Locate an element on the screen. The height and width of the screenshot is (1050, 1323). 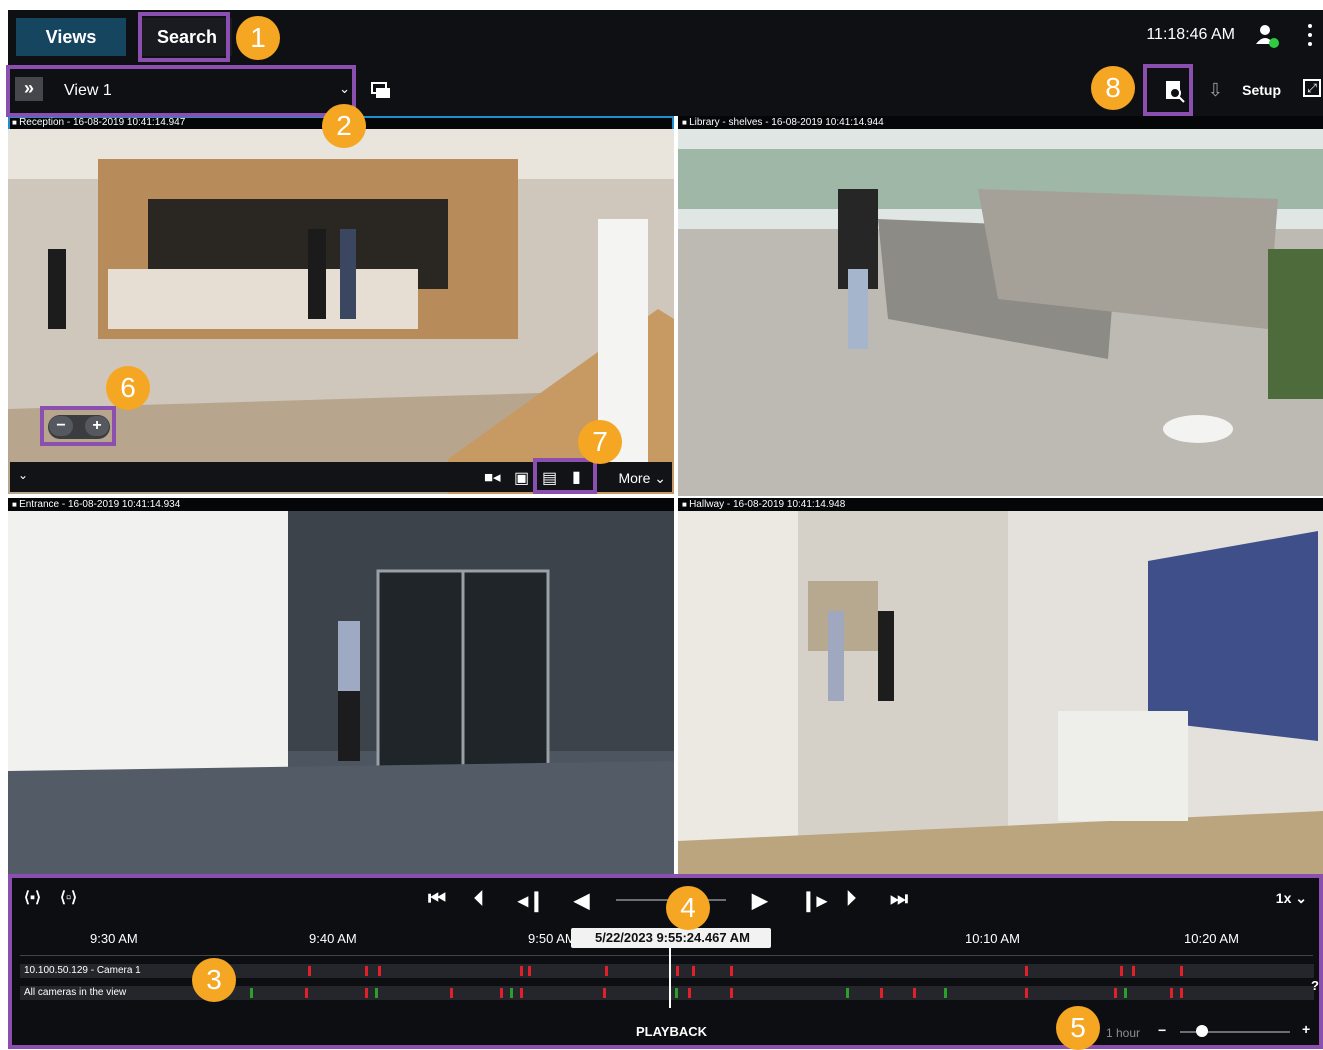
export-icon: ⇩ is located at coordinates (1215, 90).